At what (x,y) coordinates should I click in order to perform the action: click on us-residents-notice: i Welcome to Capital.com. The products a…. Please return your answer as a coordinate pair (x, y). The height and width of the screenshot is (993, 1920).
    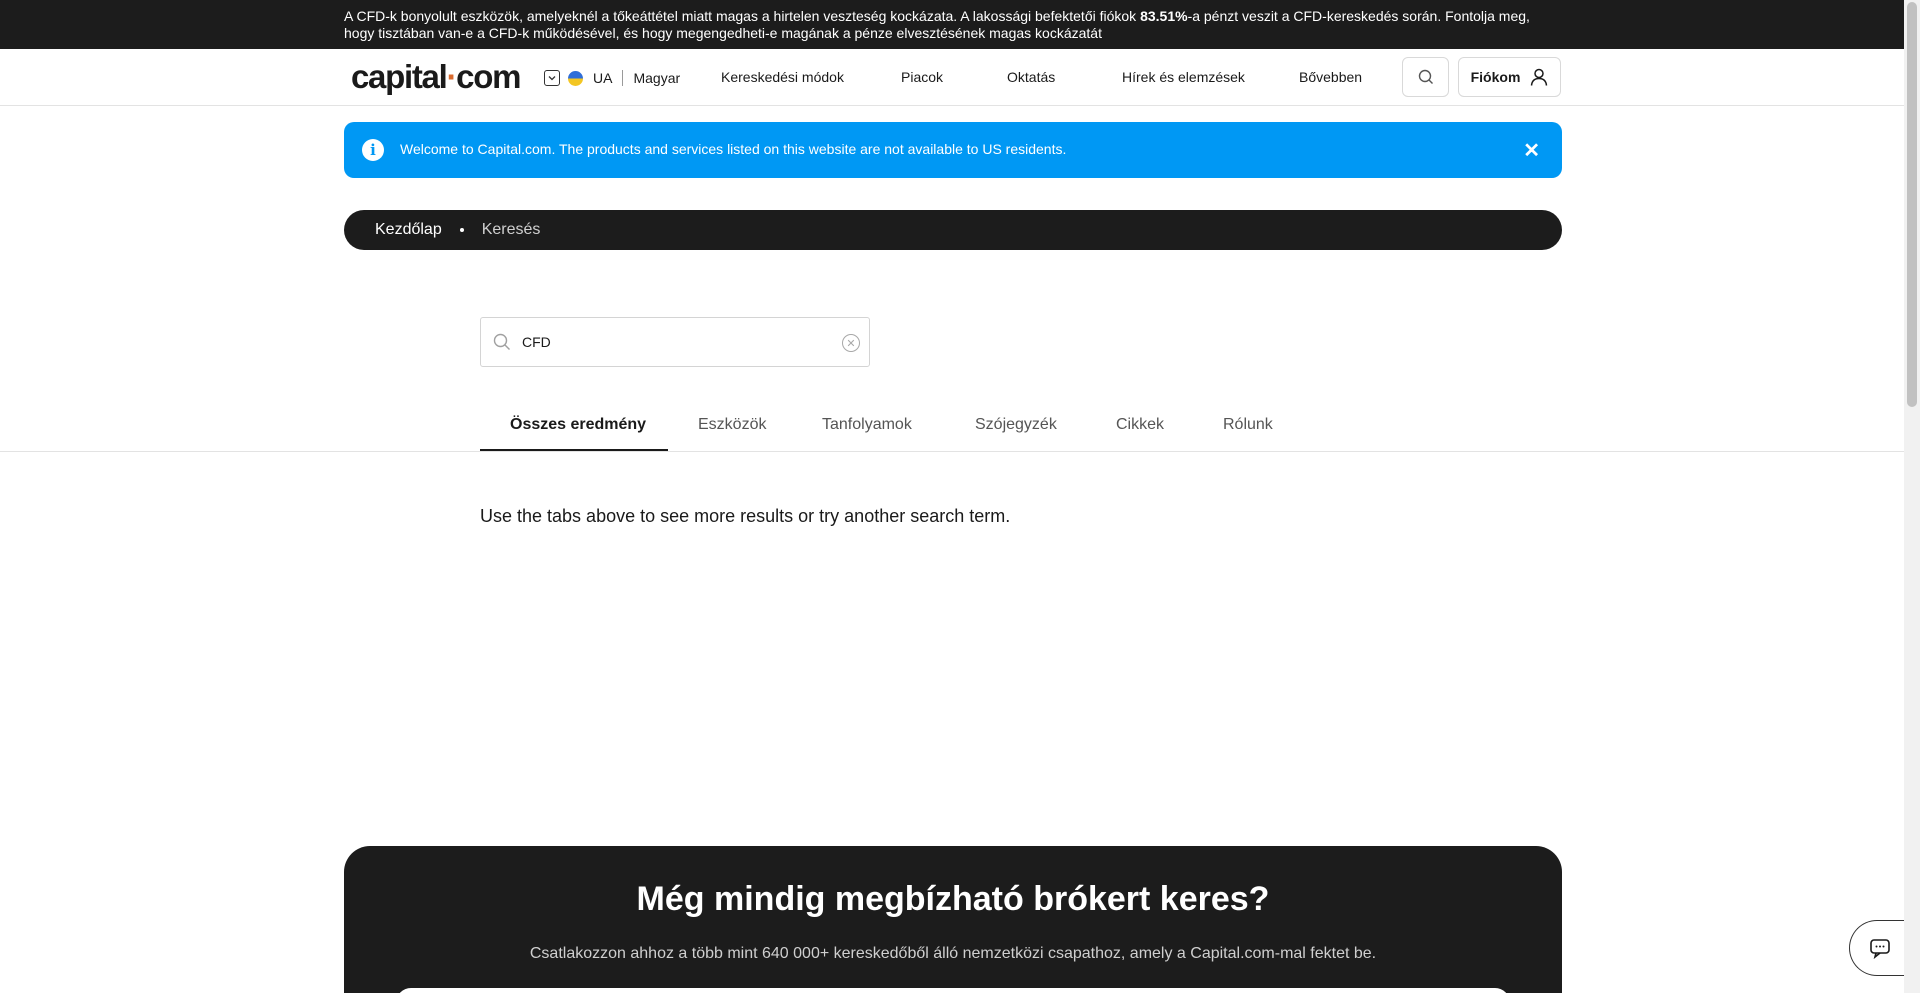
    Looking at the image, I should click on (953, 150).